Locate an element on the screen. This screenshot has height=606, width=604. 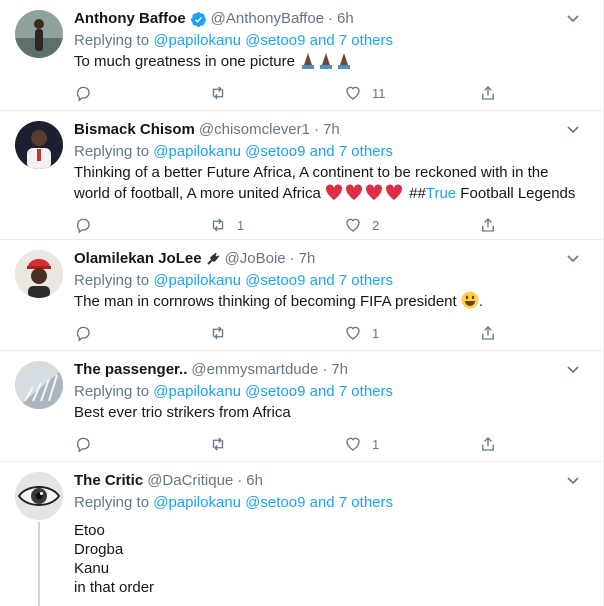
tweet-actions: 1 is located at coordinates (330, 332).